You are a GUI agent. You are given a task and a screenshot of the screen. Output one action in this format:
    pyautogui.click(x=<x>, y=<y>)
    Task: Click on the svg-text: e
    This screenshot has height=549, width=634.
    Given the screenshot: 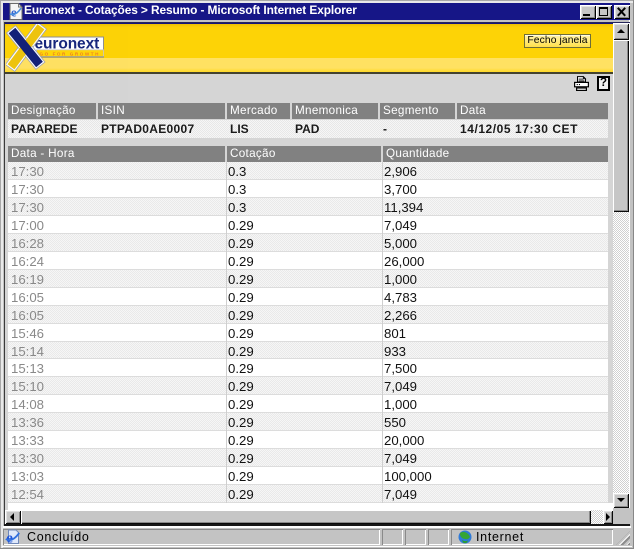 What is the action you would take?
    pyautogui.click(x=9, y=538)
    